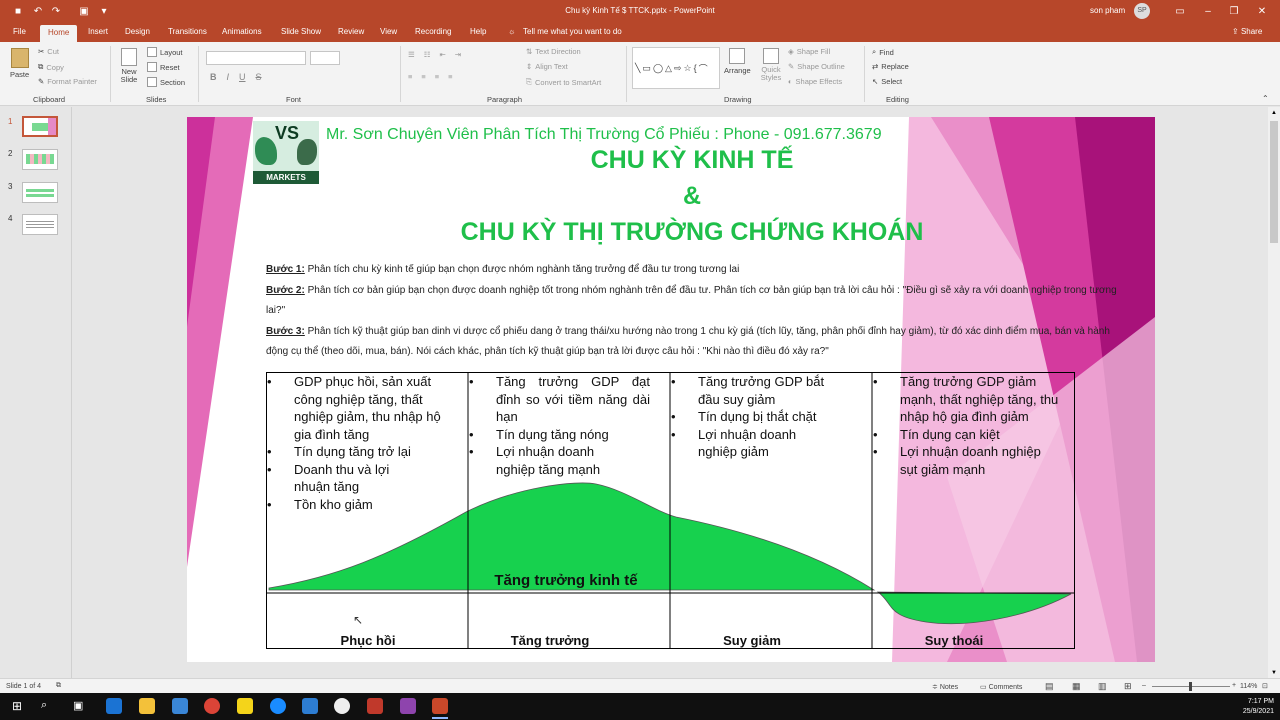  Describe the element at coordinates (887, 81) in the screenshot. I see `select-button: ↖ Select` at that location.